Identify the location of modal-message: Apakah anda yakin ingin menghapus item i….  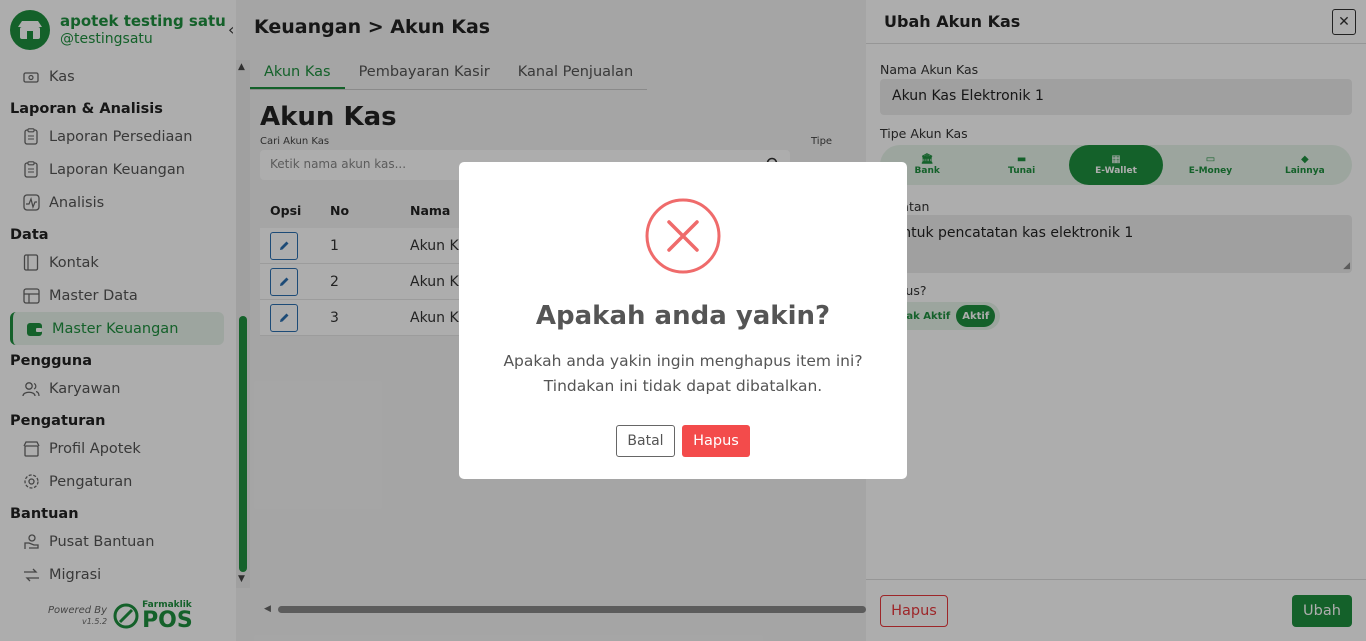
(683, 374).